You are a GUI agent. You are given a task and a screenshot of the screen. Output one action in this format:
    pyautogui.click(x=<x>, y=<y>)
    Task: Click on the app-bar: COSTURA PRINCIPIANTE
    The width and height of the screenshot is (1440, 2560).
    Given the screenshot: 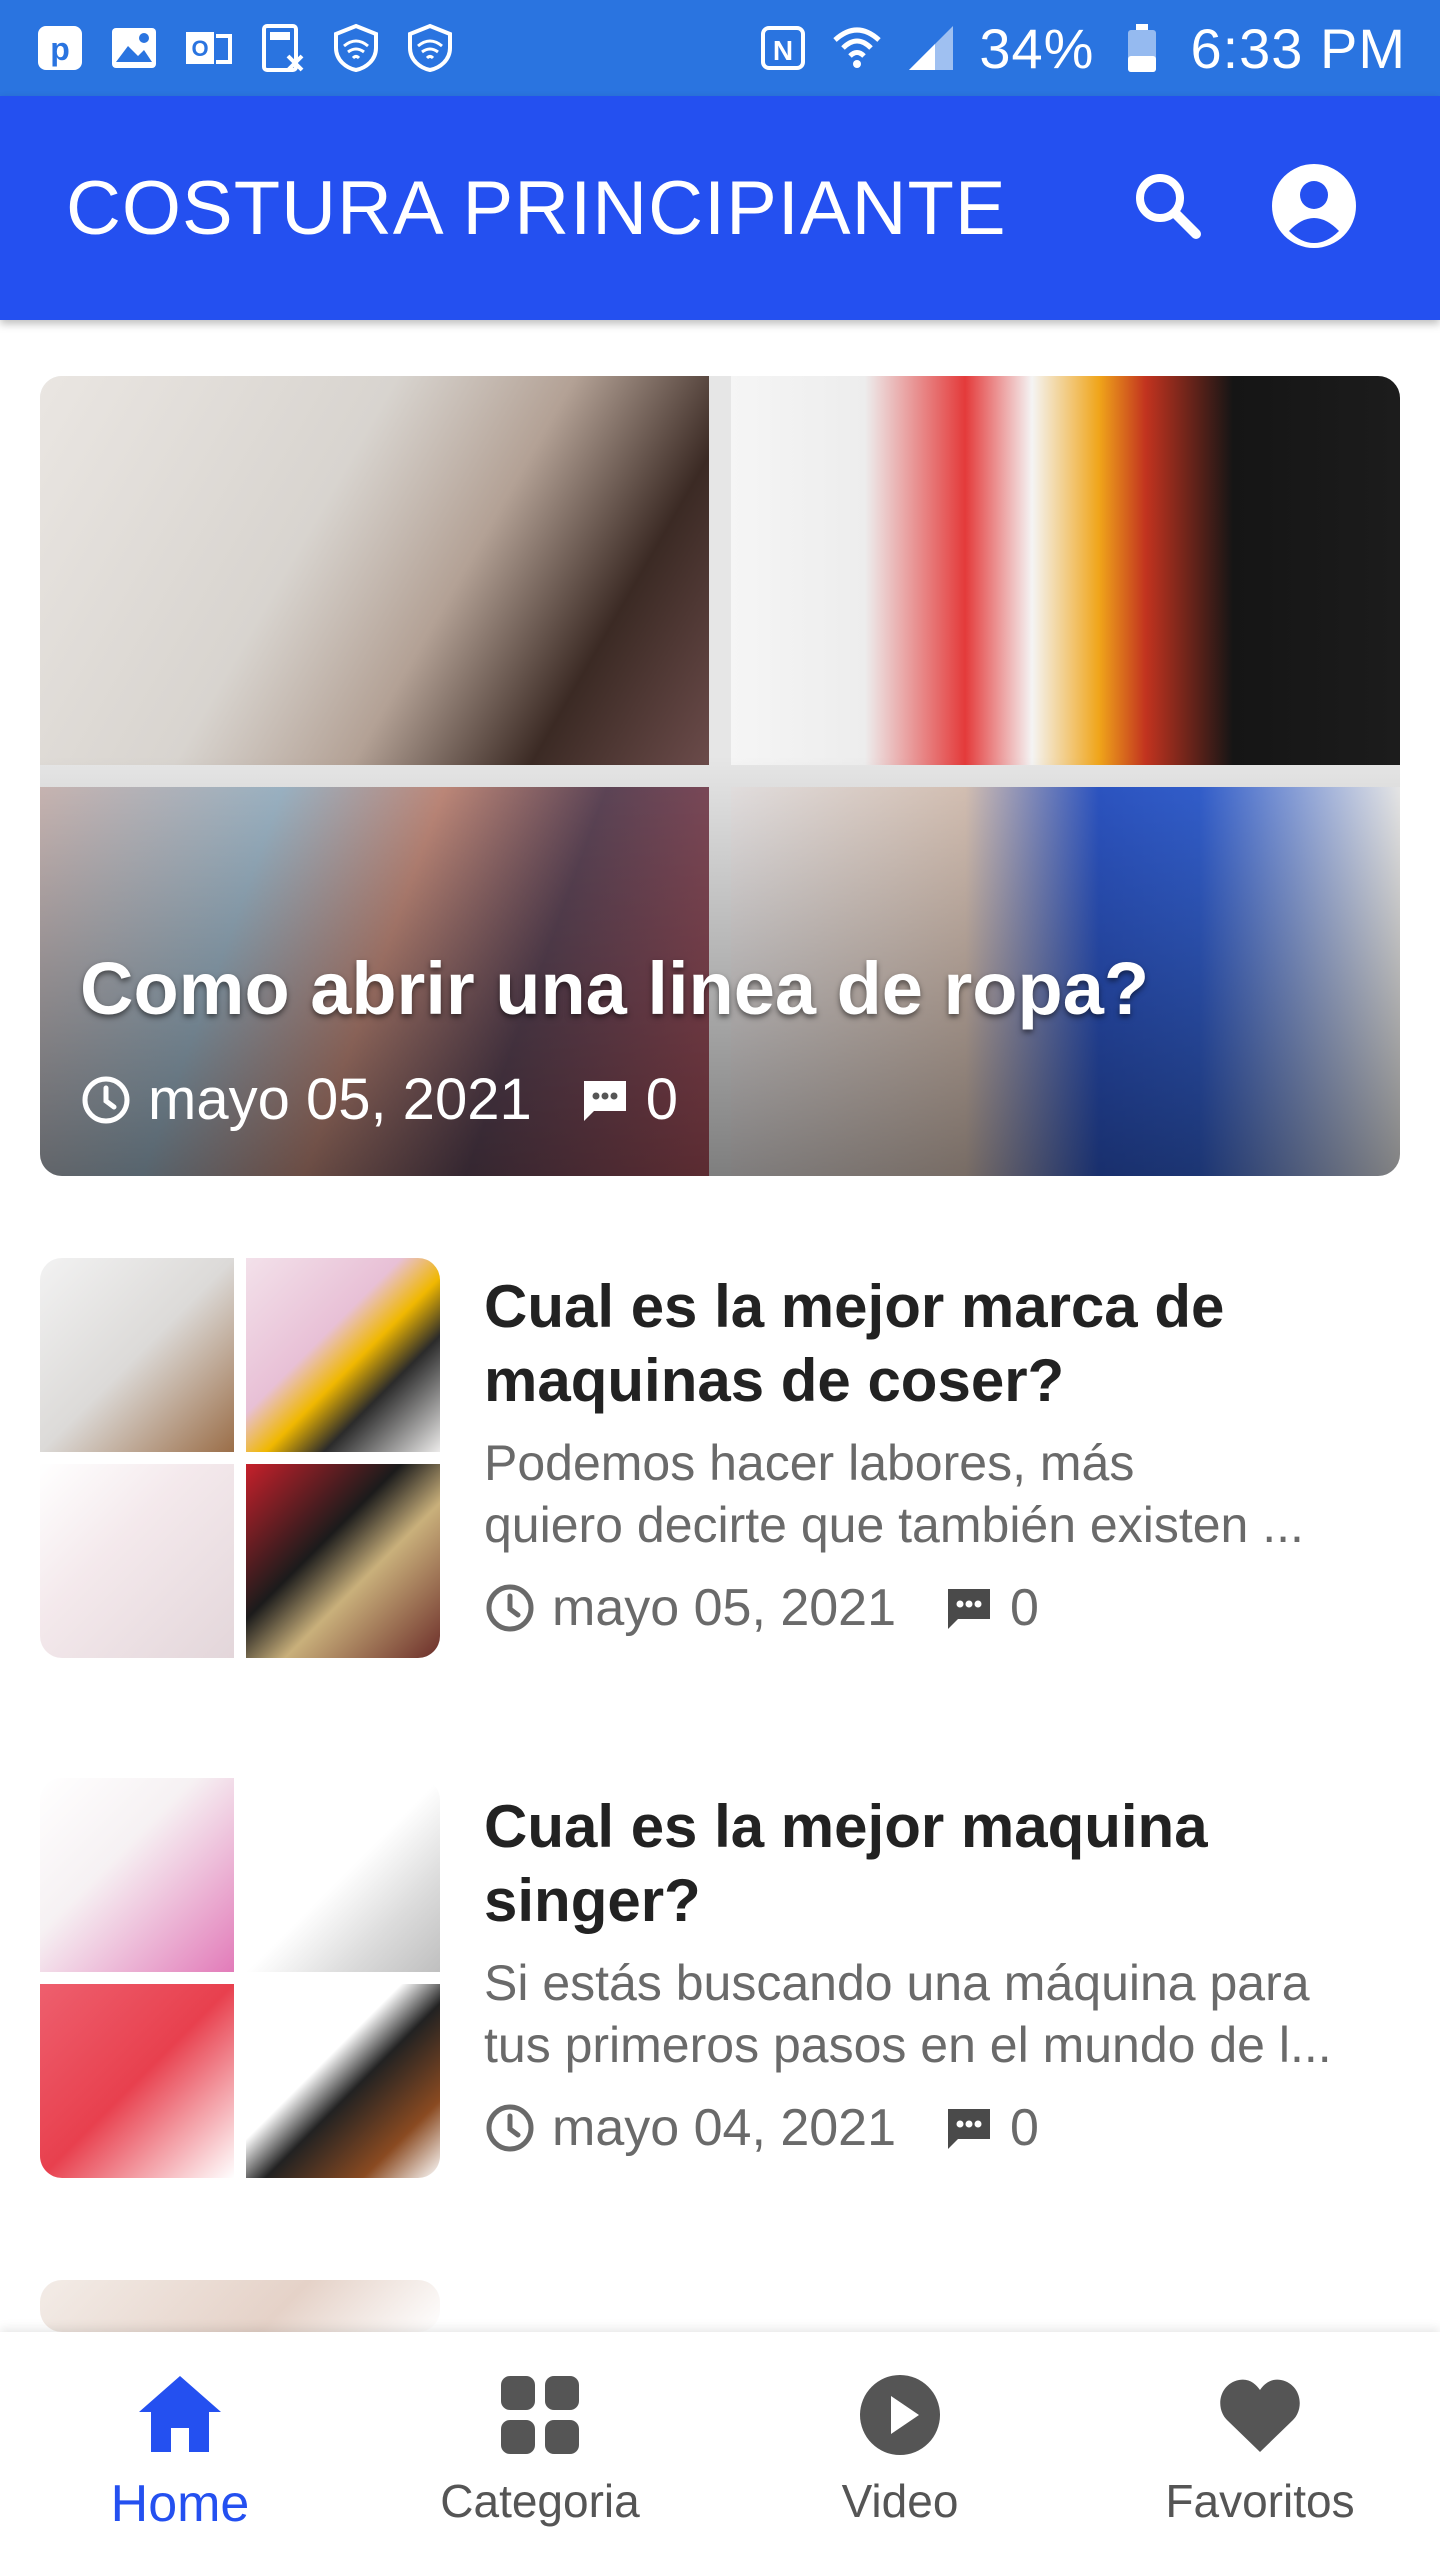 What is the action you would take?
    pyautogui.click(x=720, y=208)
    